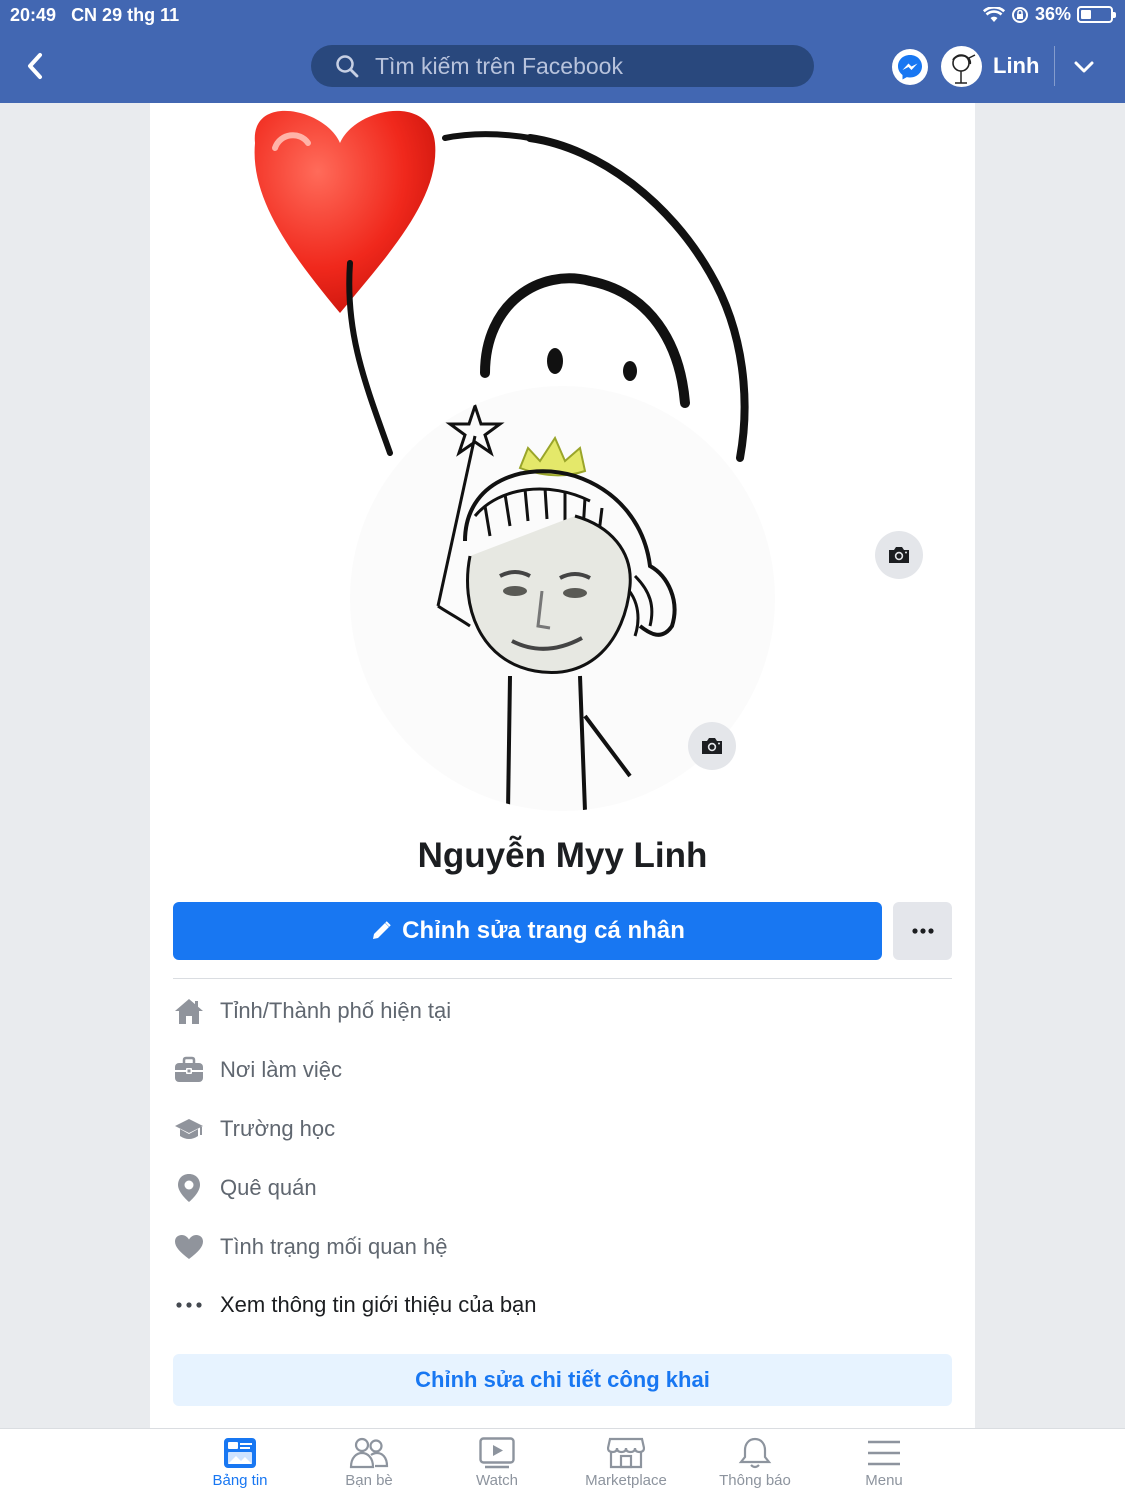 The image size is (1125, 1500). I want to click on more-options-button, so click(922, 931).